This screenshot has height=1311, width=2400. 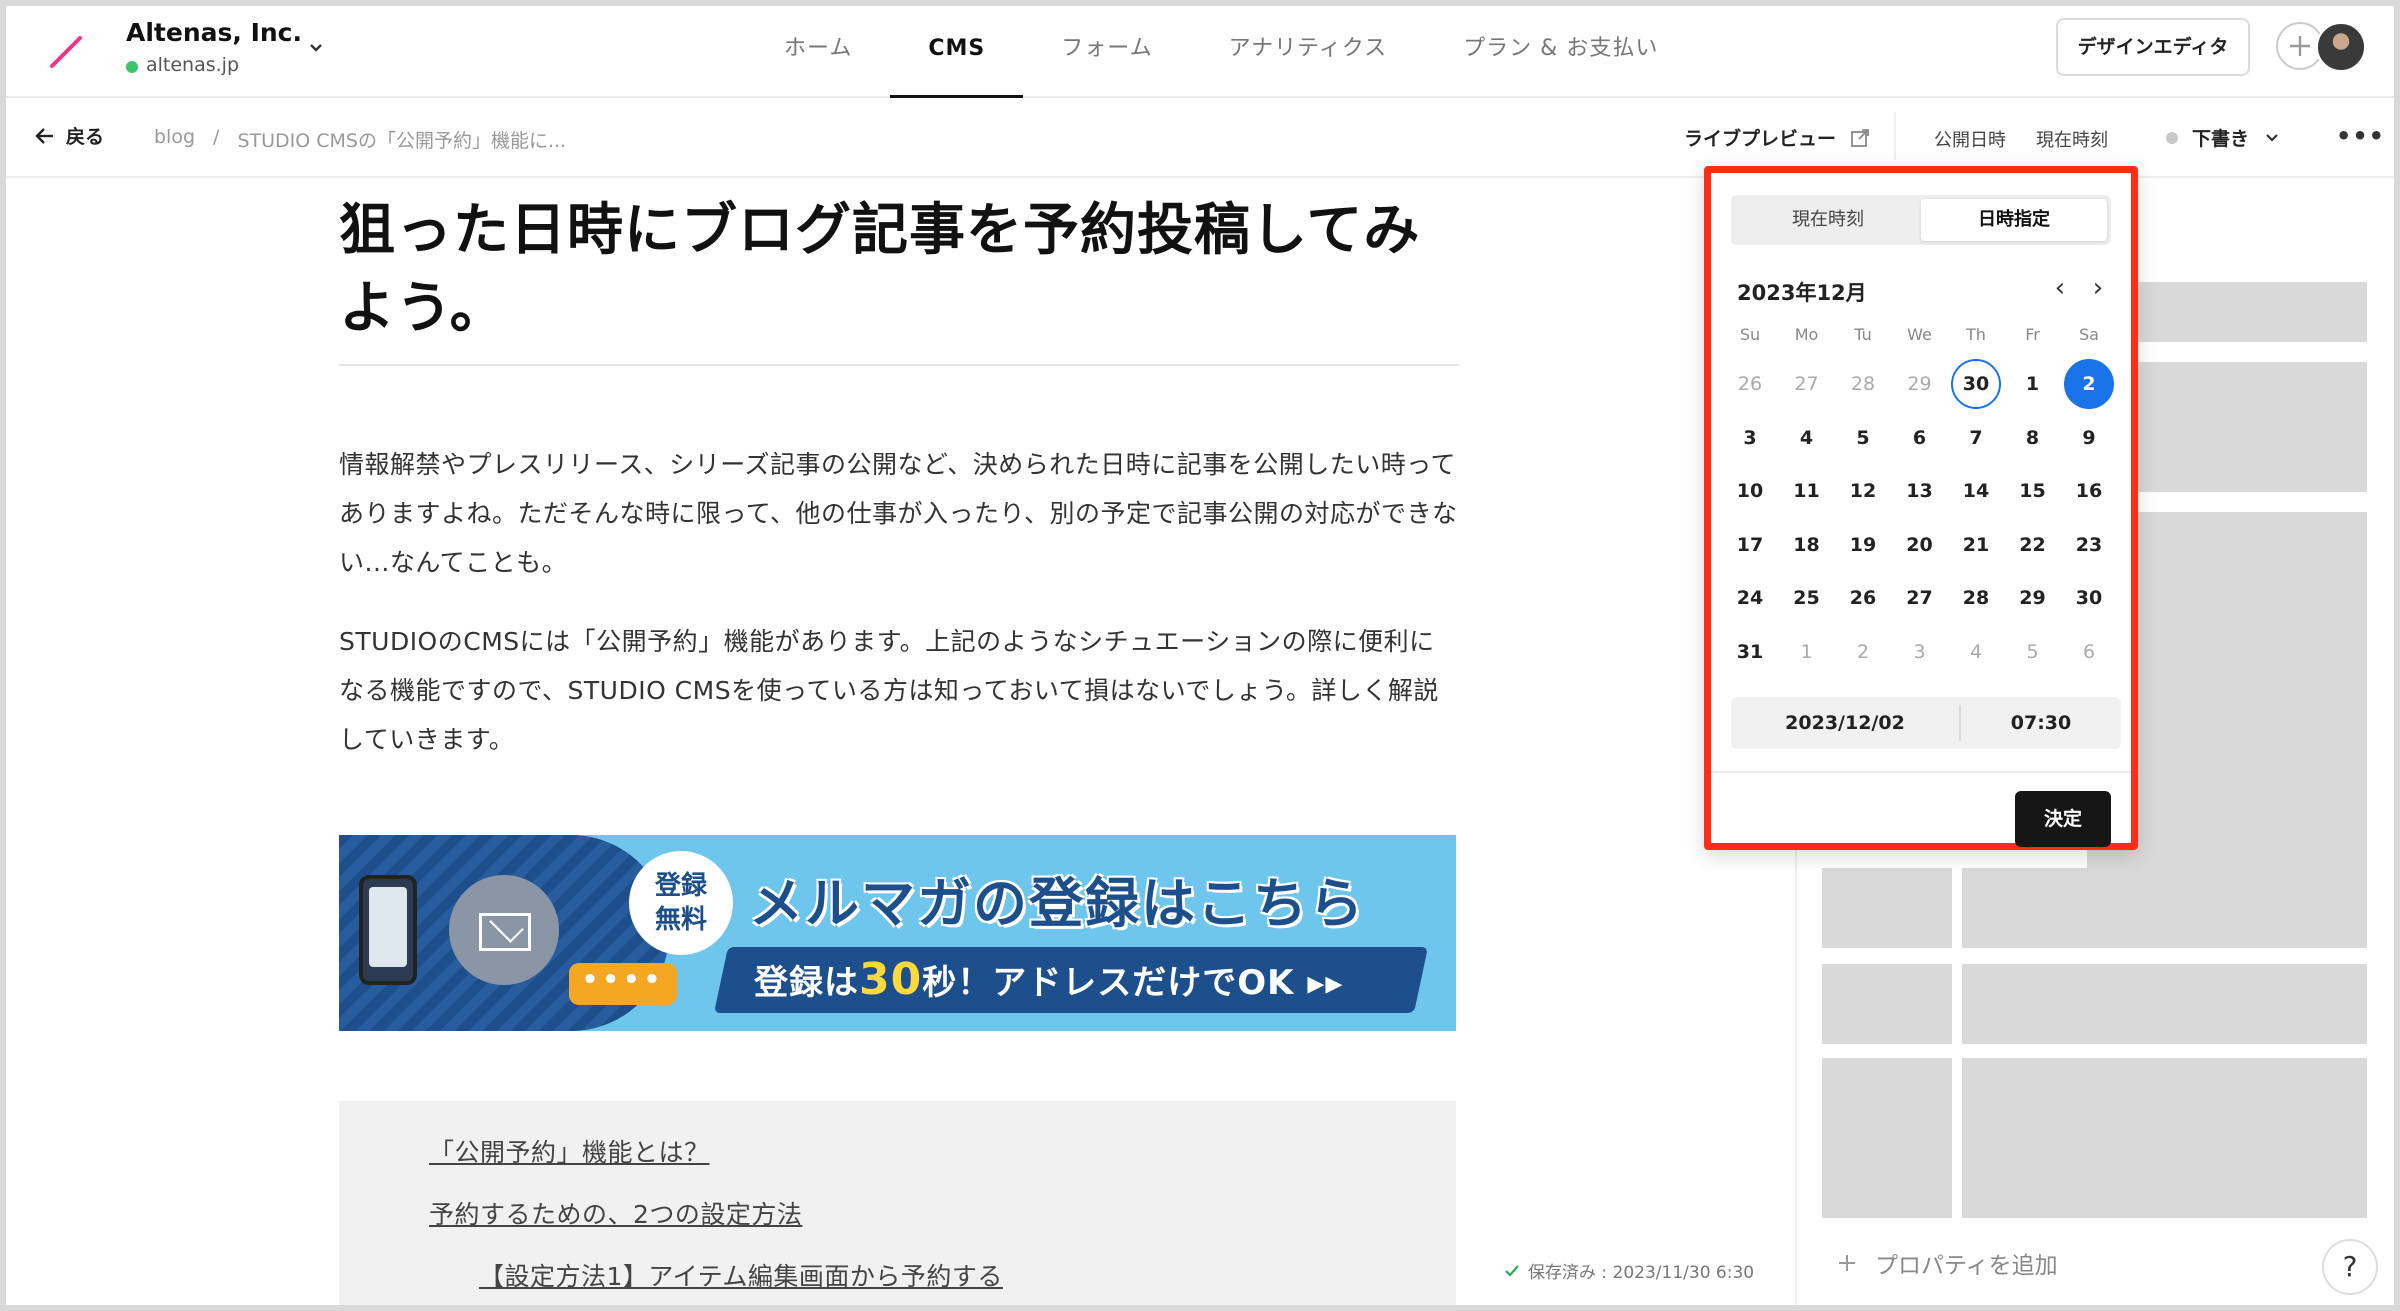 I want to click on nav-form: フォーム, so click(x=1106, y=52).